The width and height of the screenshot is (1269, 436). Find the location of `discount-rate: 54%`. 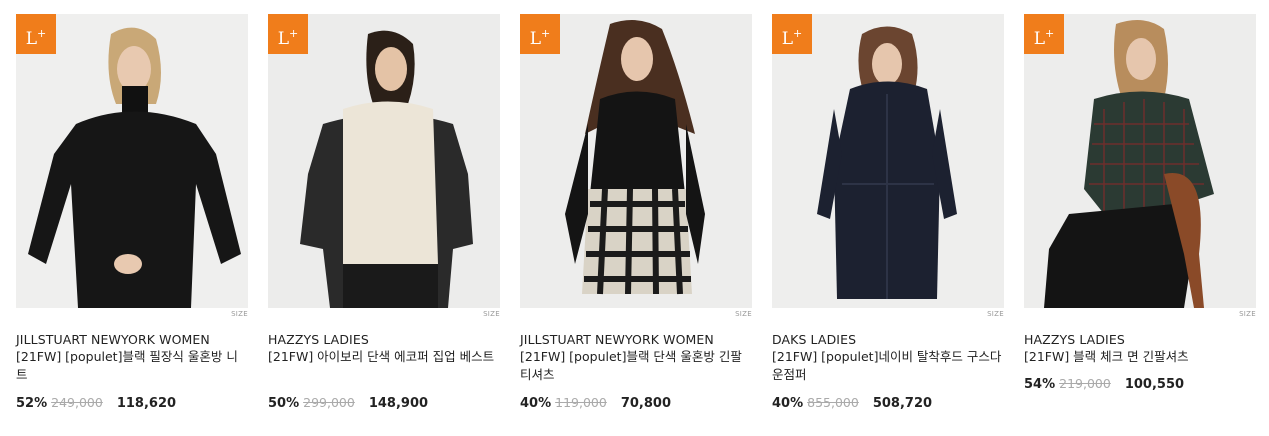

discount-rate: 54% is located at coordinates (1040, 384).